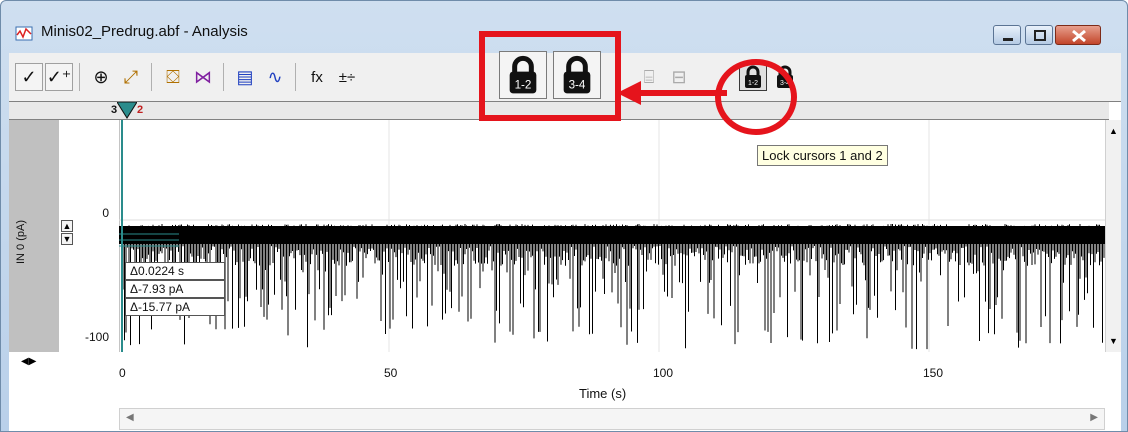 The height and width of the screenshot is (432, 1128). I want to click on template-icon: ⛋, so click(173, 76).